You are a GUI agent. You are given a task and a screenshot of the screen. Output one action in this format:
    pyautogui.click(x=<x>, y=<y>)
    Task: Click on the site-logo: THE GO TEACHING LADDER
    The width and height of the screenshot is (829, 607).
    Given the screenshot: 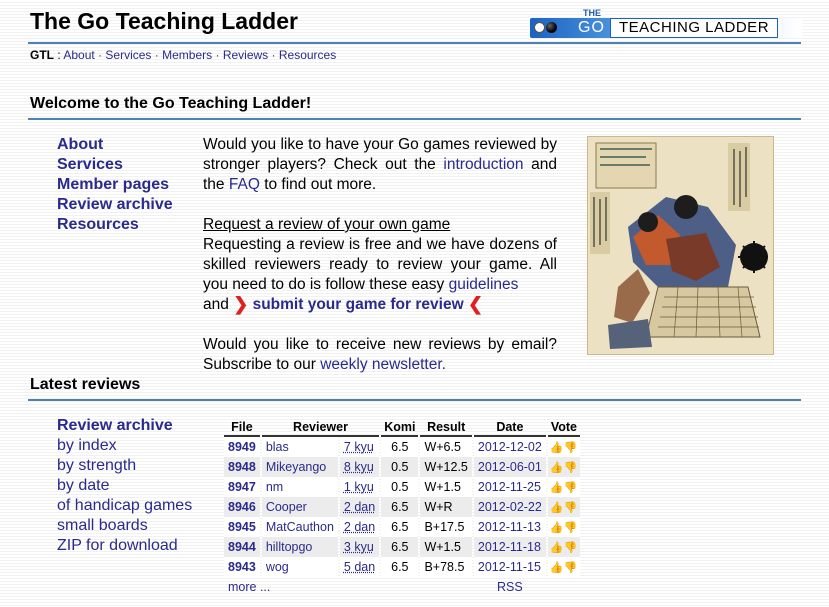 What is the action you would take?
    pyautogui.click(x=666, y=24)
    